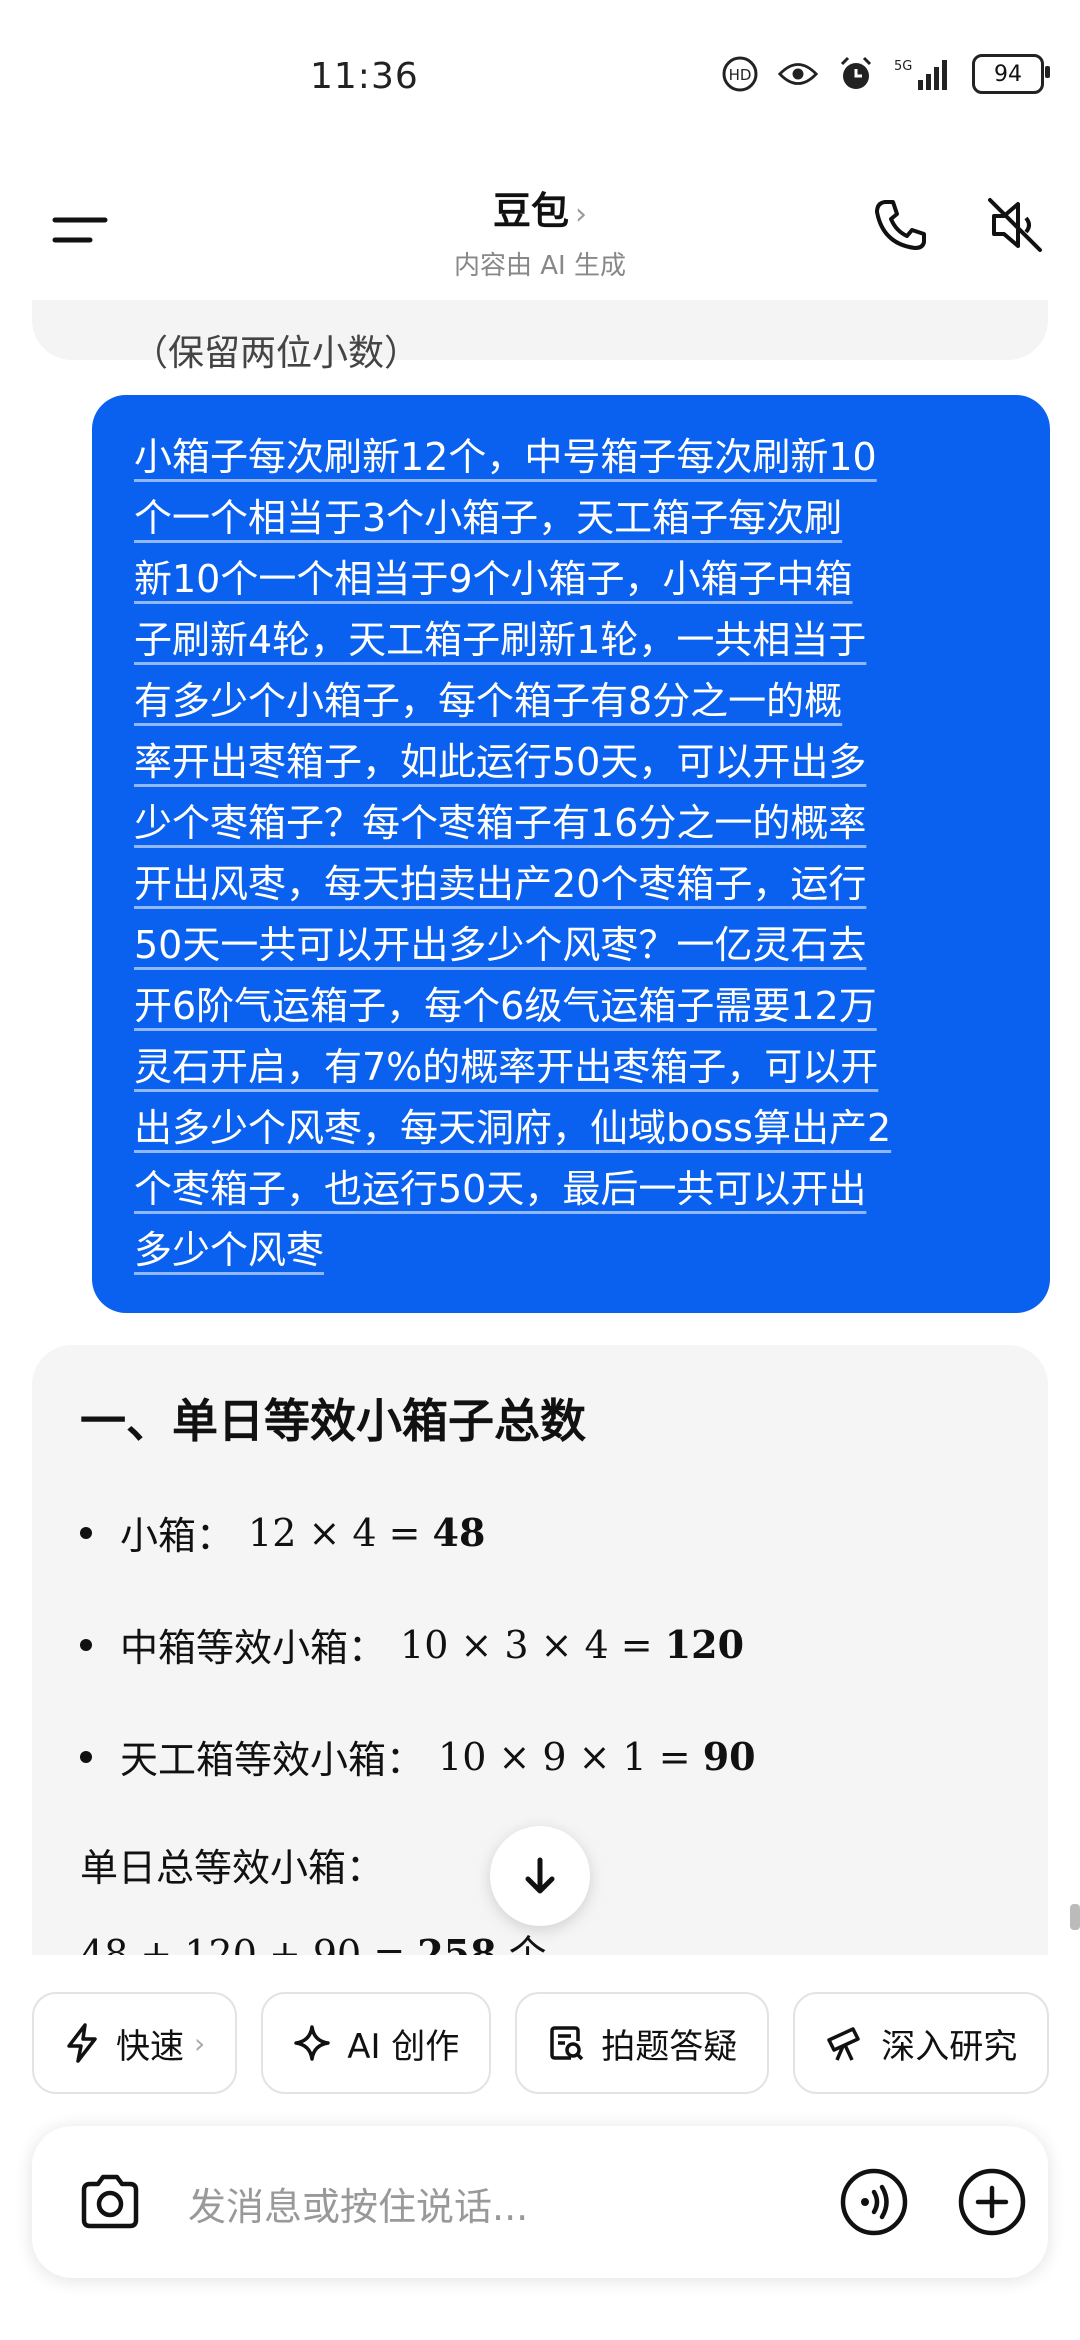  What do you see at coordinates (532, 1645) in the screenshot?
I see `formula-expr: 10 × 3 × 4 =` at bounding box center [532, 1645].